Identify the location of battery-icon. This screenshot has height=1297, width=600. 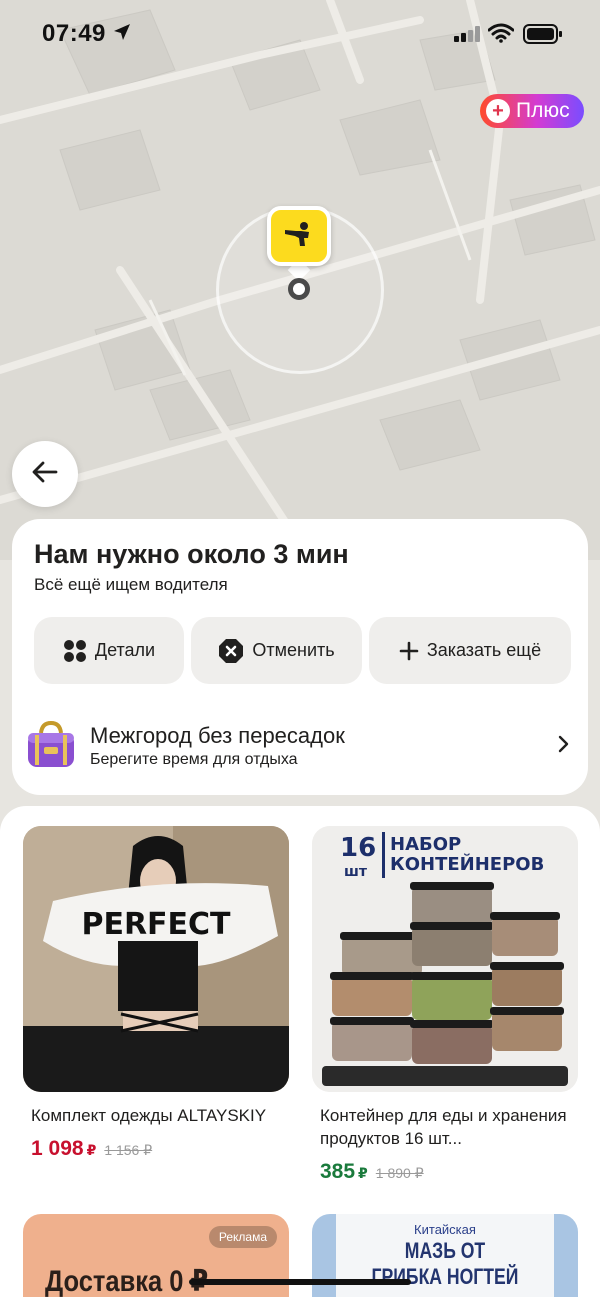
(543, 36).